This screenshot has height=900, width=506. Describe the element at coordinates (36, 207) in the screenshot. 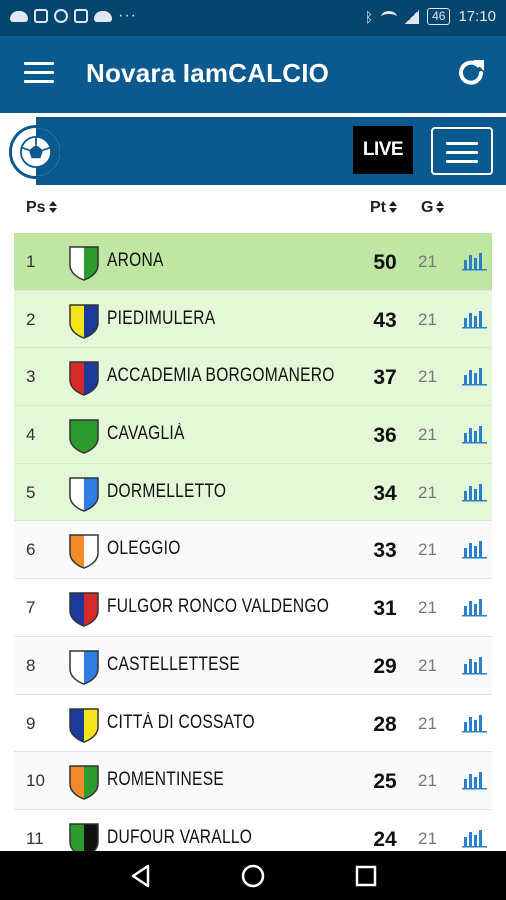

I see `header-position-label: Ps` at that location.